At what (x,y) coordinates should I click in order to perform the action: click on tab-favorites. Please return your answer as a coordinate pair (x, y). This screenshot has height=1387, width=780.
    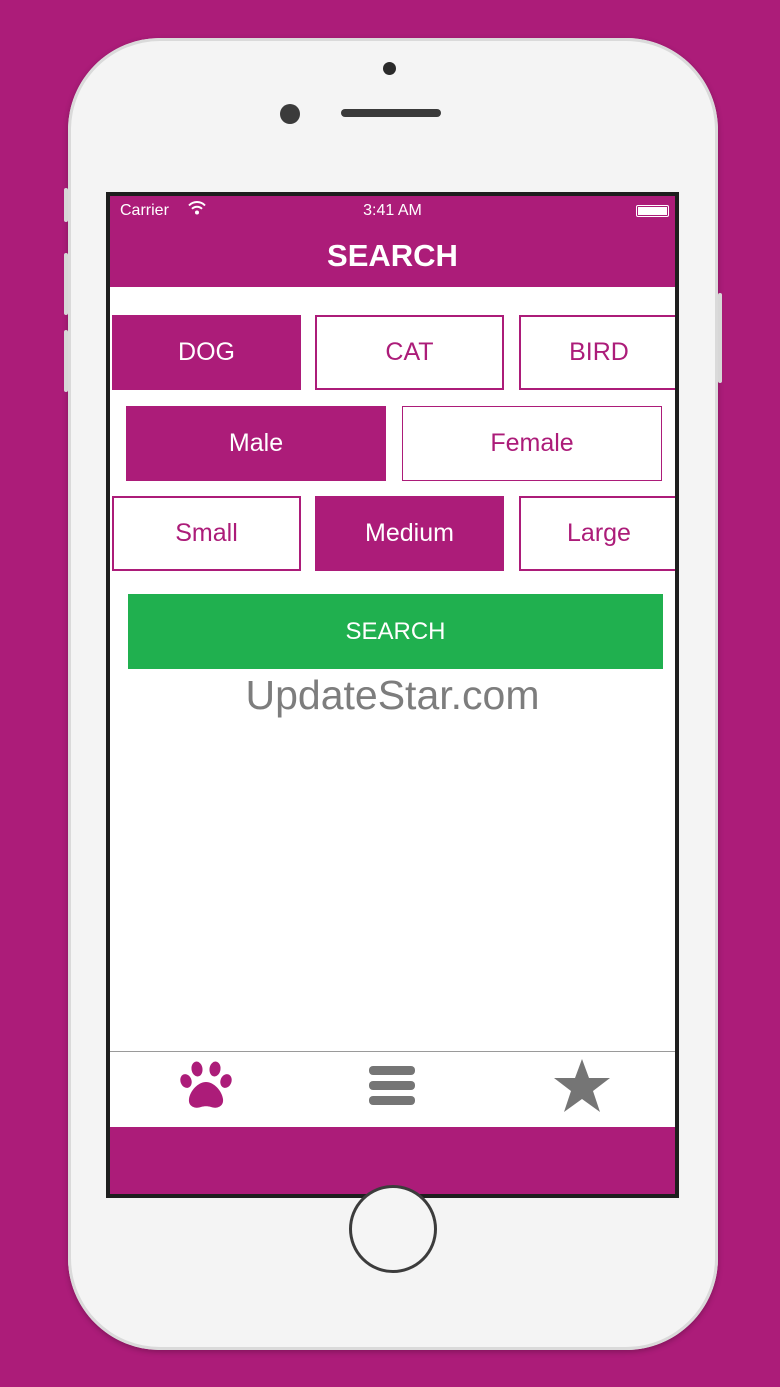
    Looking at the image, I should click on (582, 1088).